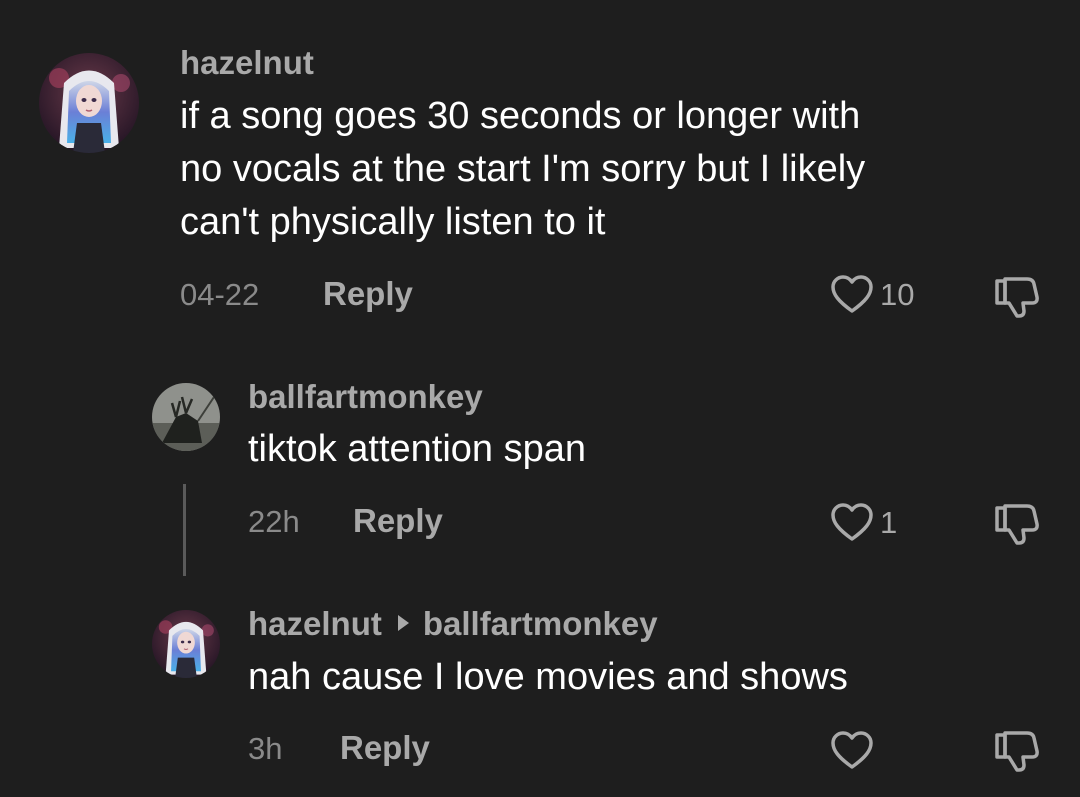 The height and width of the screenshot is (797, 1080). I want to click on dark-creature-avatar-icon, so click(186, 417).